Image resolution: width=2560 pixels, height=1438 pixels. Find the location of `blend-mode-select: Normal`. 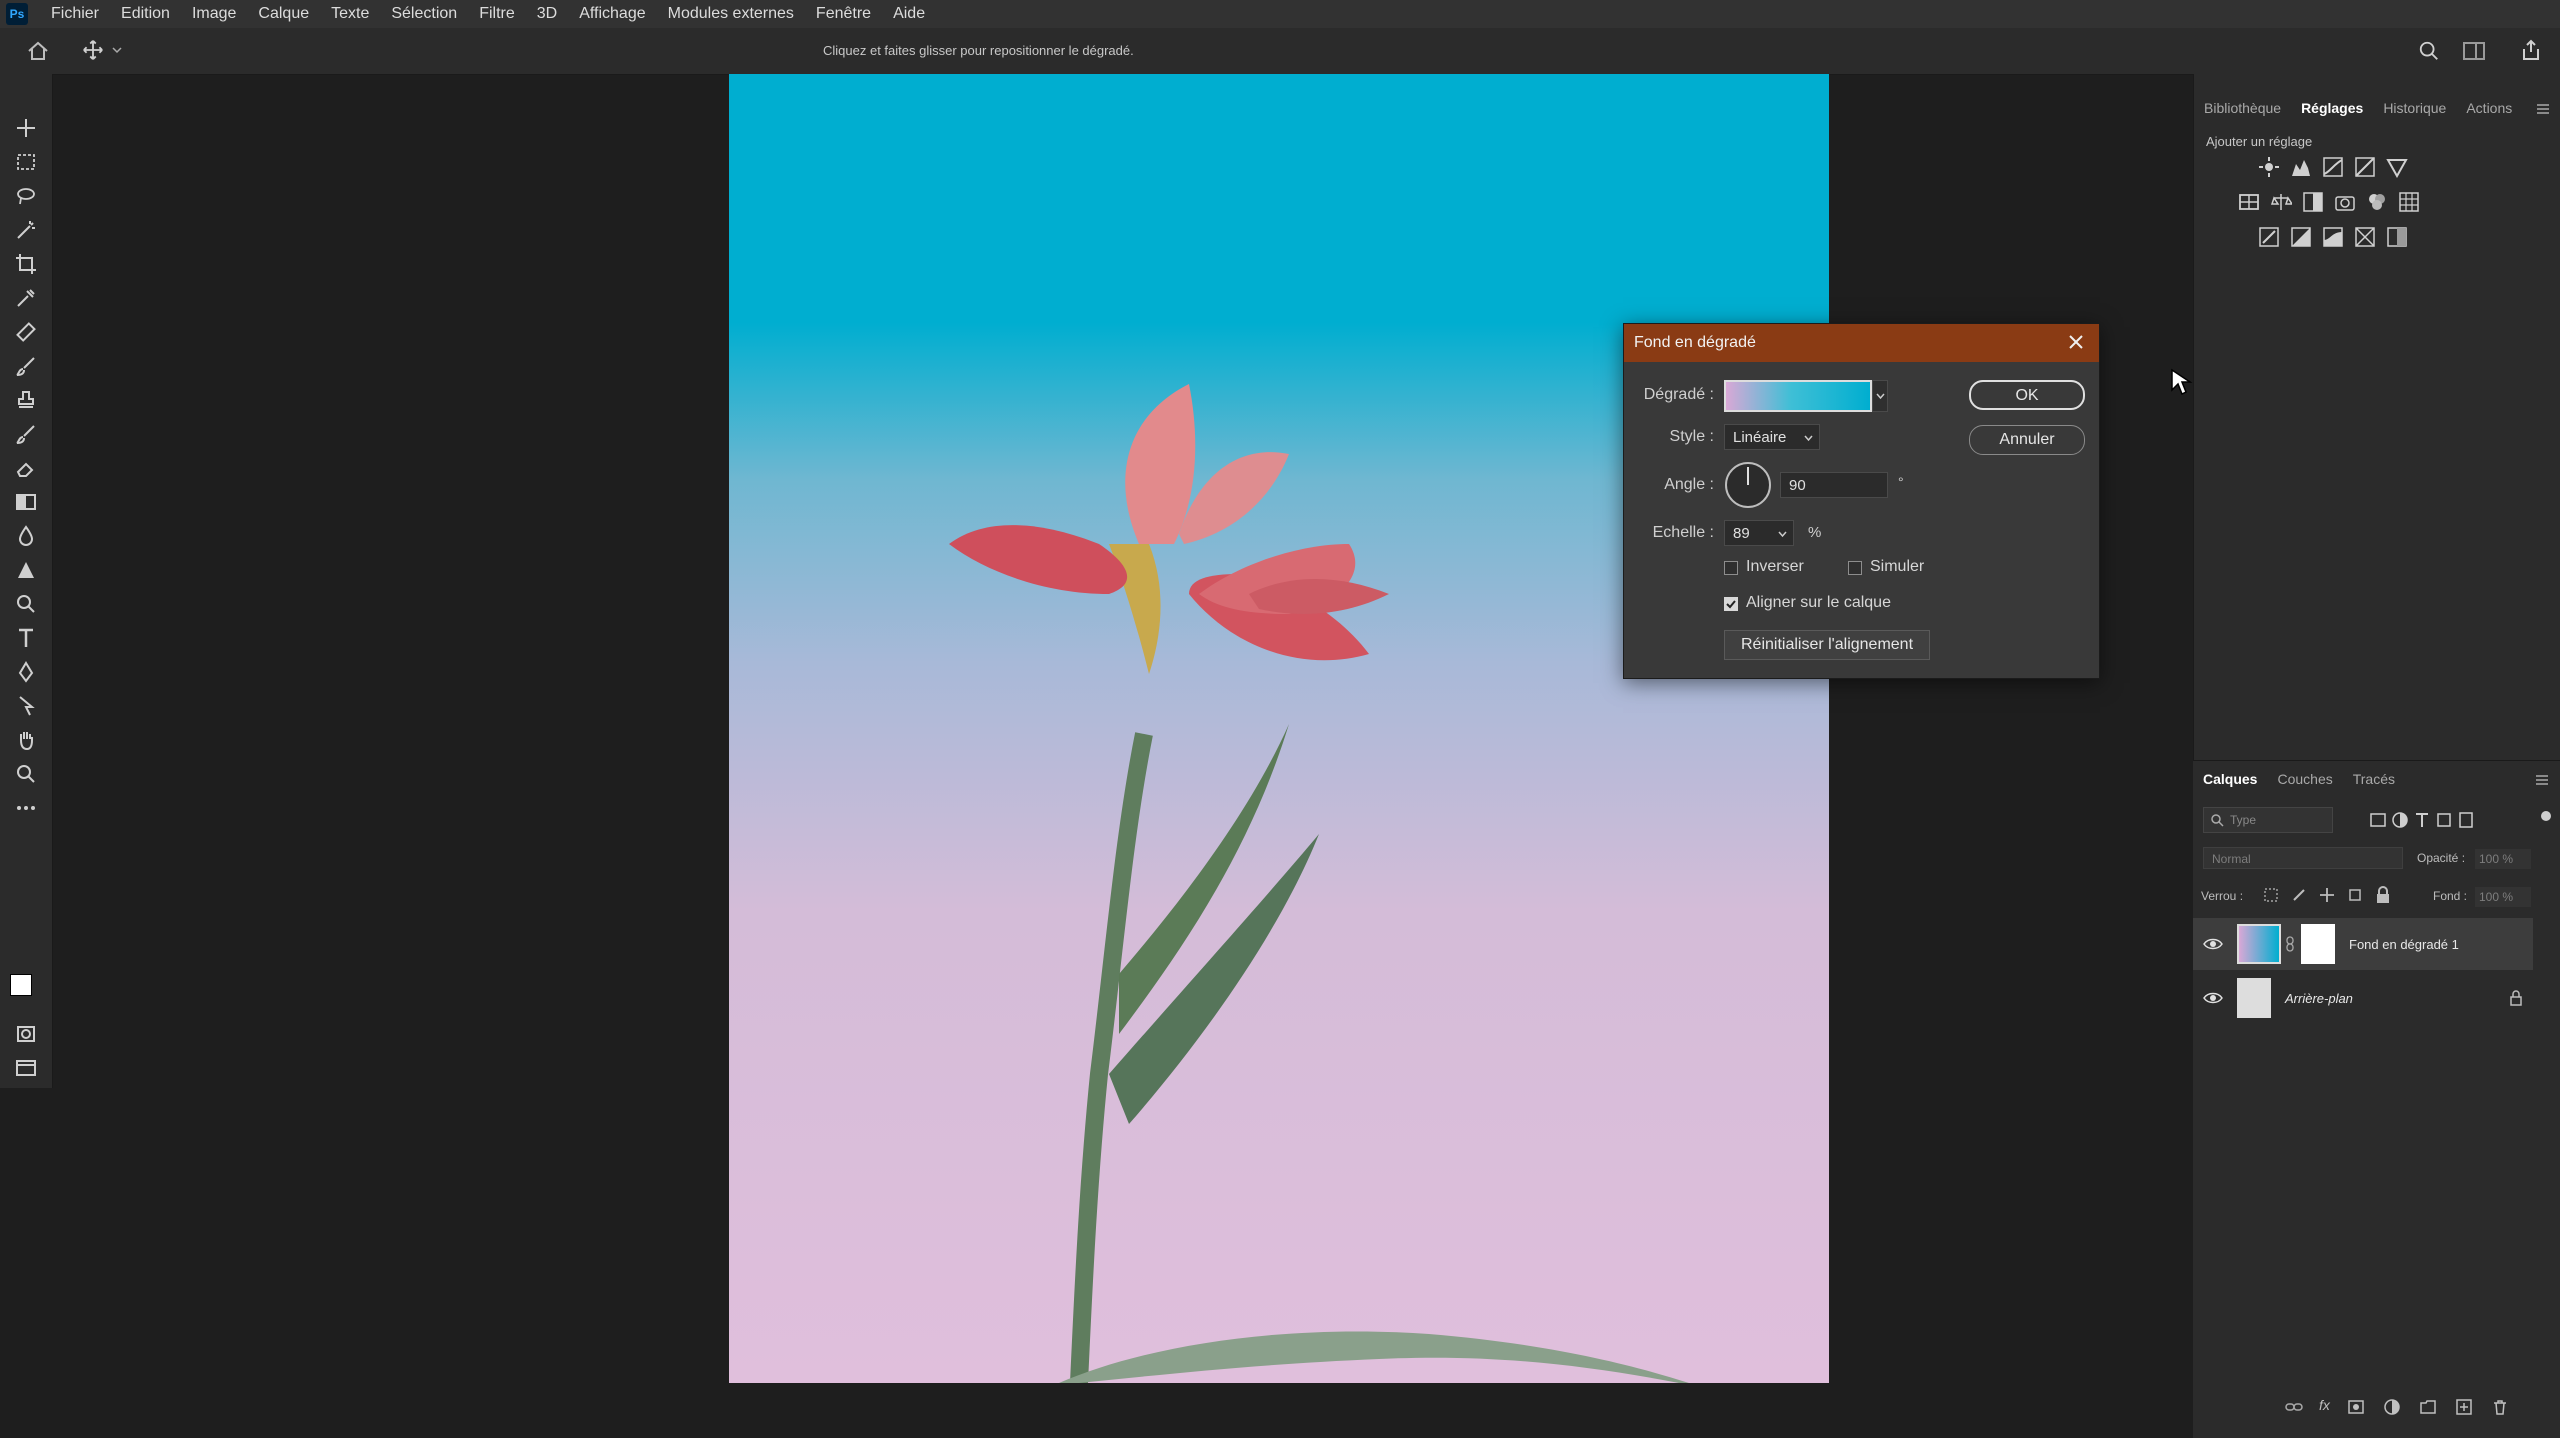

blend-mode-select: Normal is located at coordinates (2303, 858).